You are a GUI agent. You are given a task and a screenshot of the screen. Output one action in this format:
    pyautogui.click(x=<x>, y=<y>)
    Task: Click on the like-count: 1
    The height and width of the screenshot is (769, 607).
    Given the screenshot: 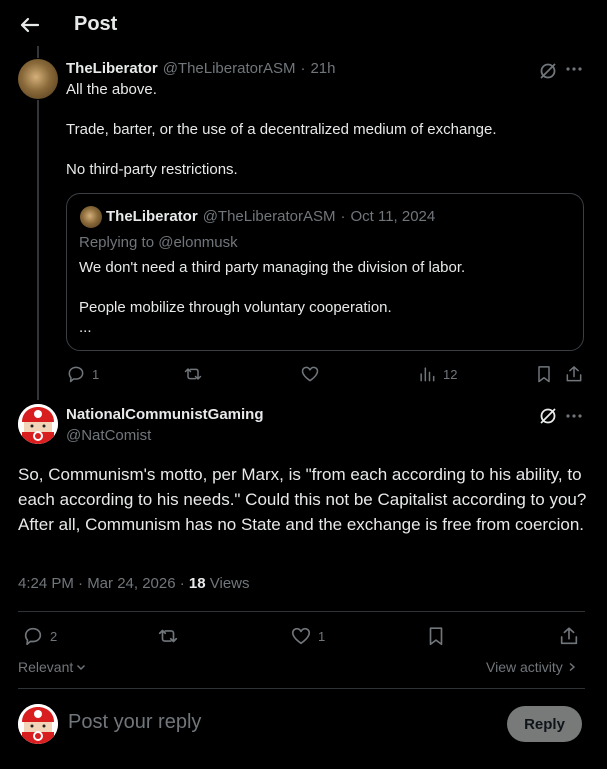 What is the action you would take?
    pyautogui.click(x=322, y=636)
    